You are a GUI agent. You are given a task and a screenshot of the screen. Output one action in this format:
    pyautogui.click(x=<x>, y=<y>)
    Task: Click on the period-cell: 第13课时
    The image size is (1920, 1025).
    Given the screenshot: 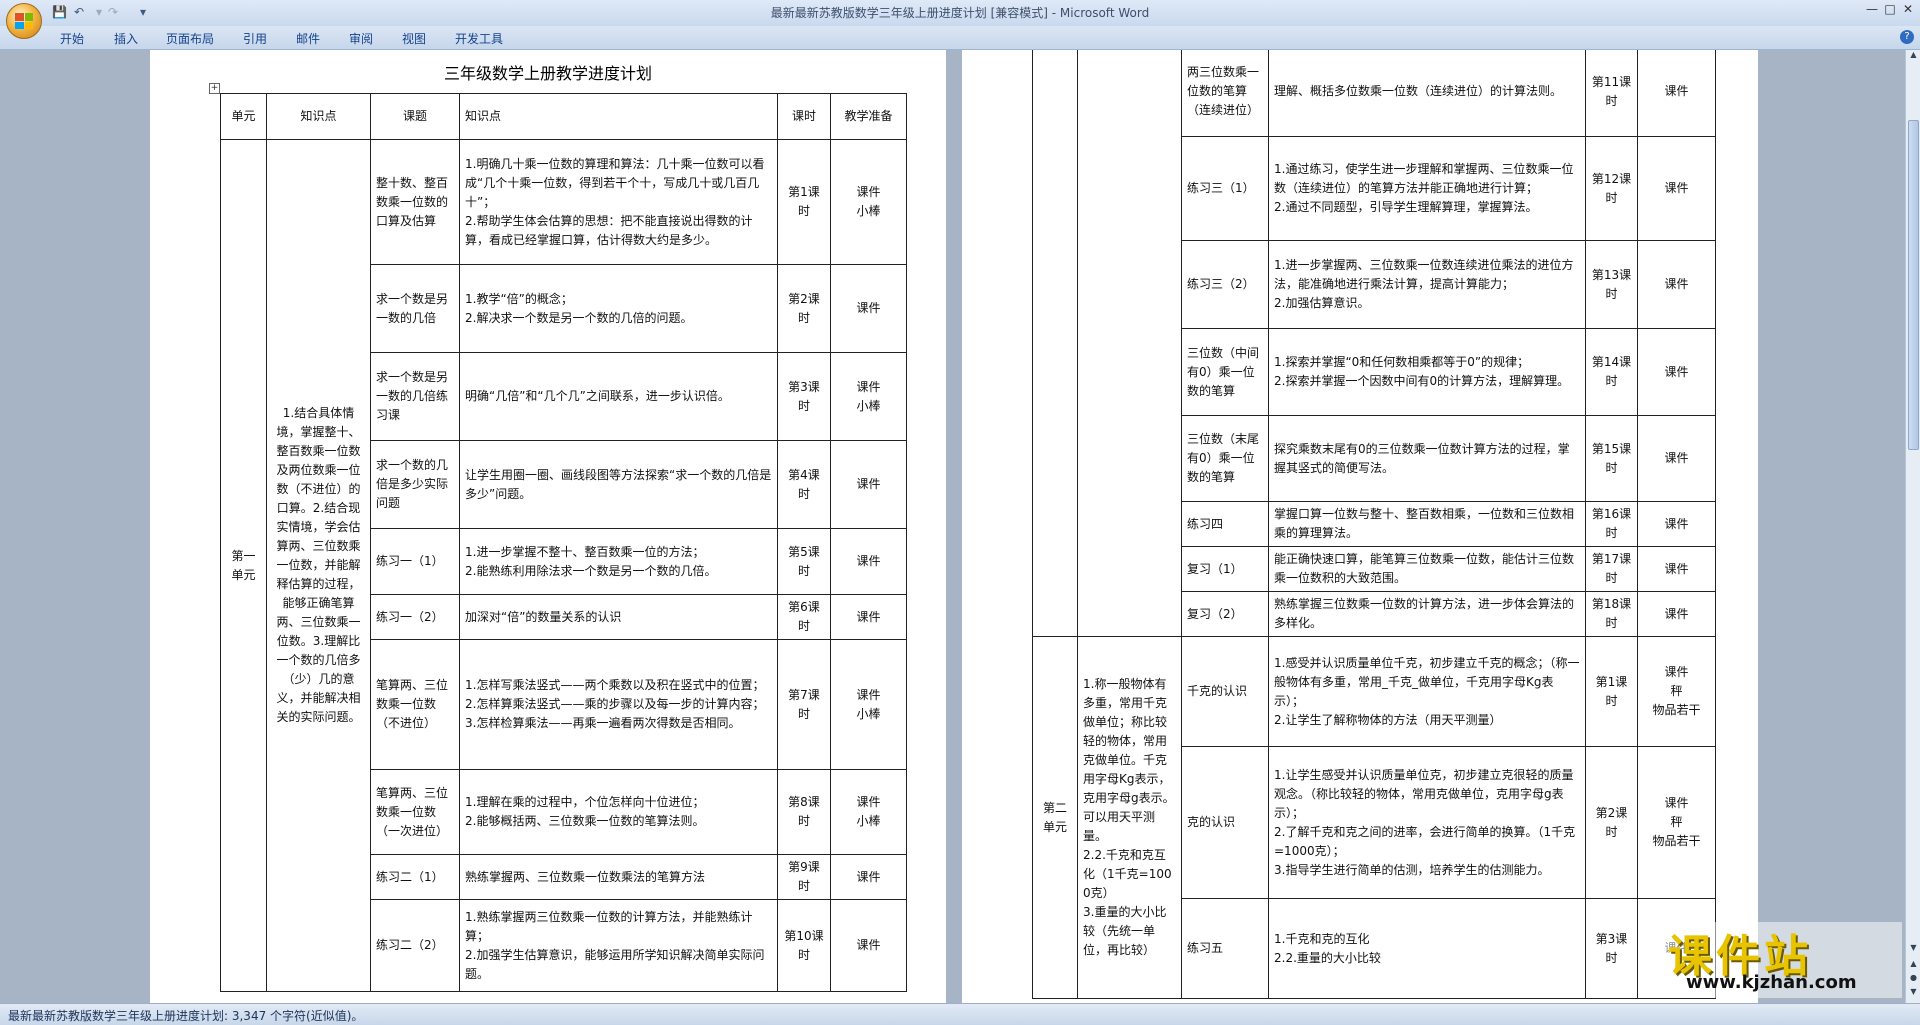 What is the action you would take?
    pyautogui.click(x=1611, y=284)
    